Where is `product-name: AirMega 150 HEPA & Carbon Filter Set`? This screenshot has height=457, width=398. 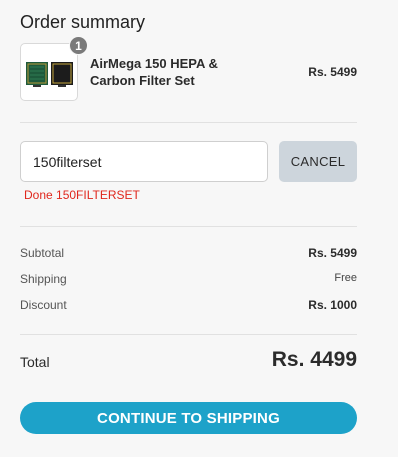
product-name: AirMega 150 HEPA & Carbon Filter Set is located at coordinates (154, 72).